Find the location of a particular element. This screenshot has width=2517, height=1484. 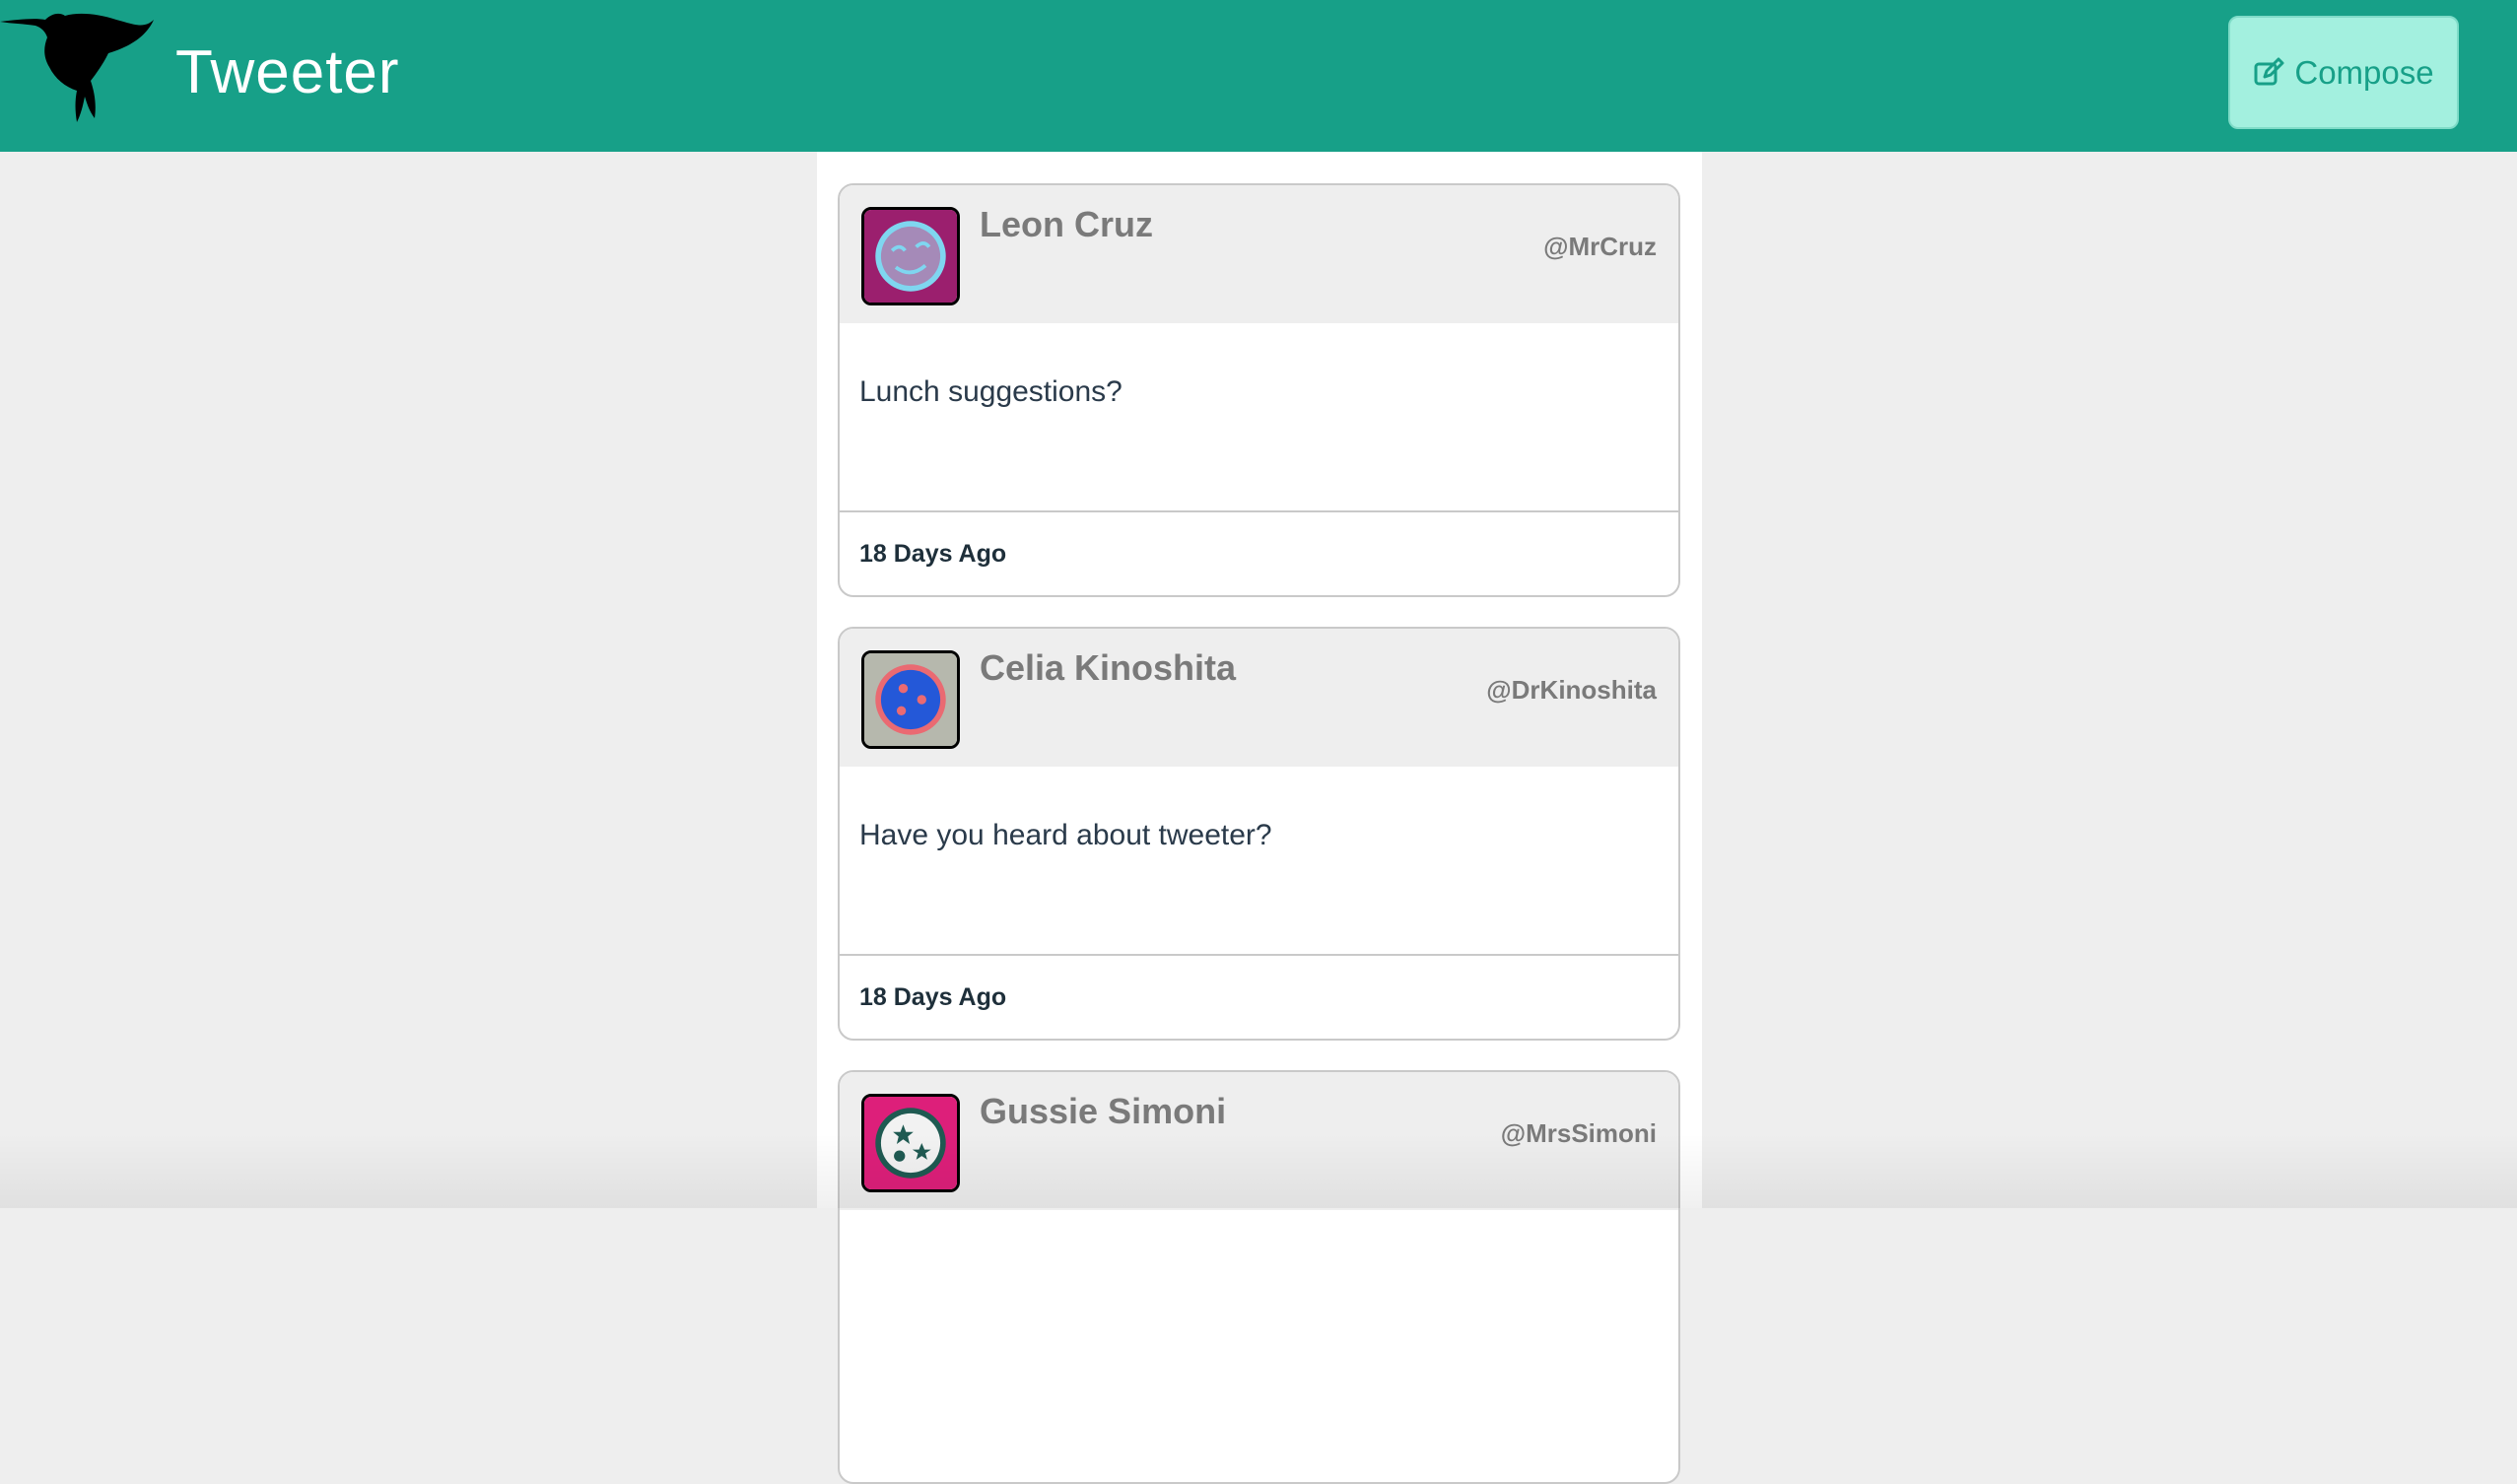

tweet-text: Lunch suggestions? is located at coordinates (991, 391).